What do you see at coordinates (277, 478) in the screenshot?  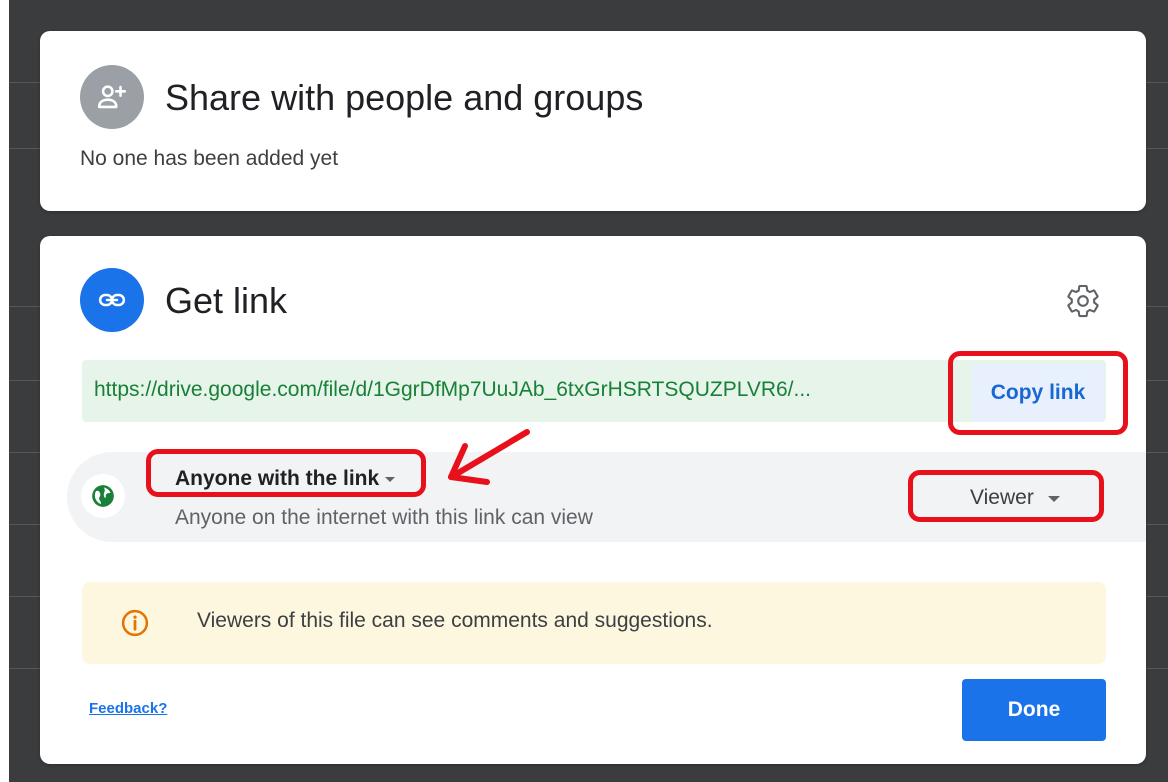 I see `general-access-selected: Anyone with the link` at bounding box center [277, 478].